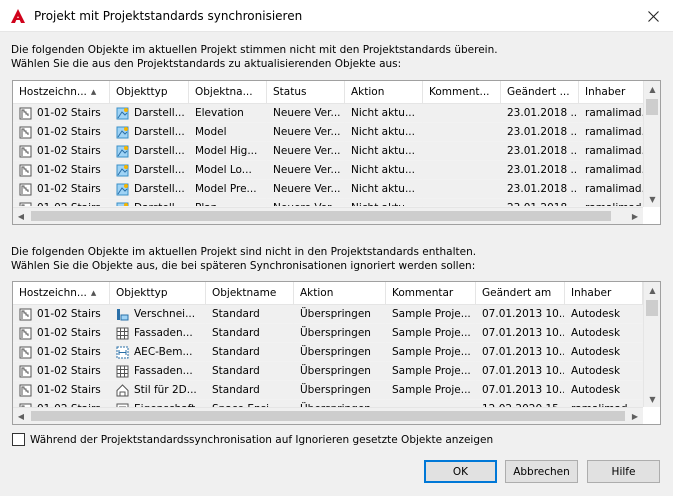 The height and width of the screenshot is (496, 673). Describe the element at coordinates (211, 132) in the screenshot. I see `cell-name-text: Model` at that location.